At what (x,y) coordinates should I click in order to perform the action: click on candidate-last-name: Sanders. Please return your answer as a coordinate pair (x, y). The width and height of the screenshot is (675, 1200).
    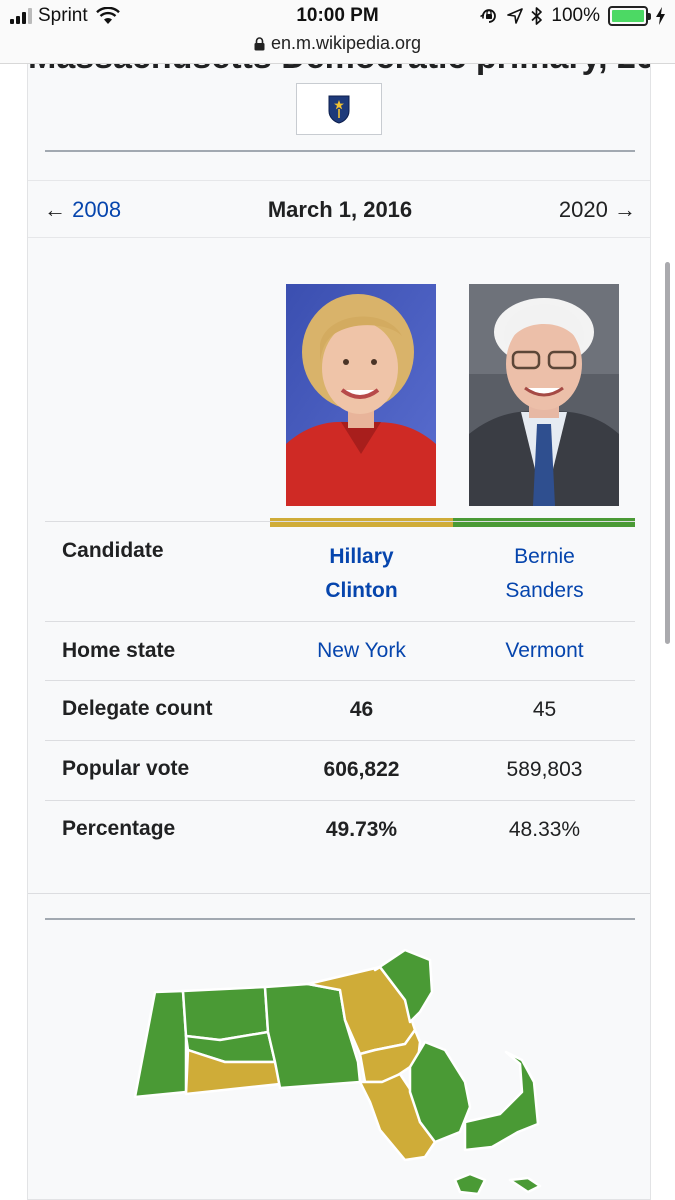
    Looking at the image, I should click on (544, 590).